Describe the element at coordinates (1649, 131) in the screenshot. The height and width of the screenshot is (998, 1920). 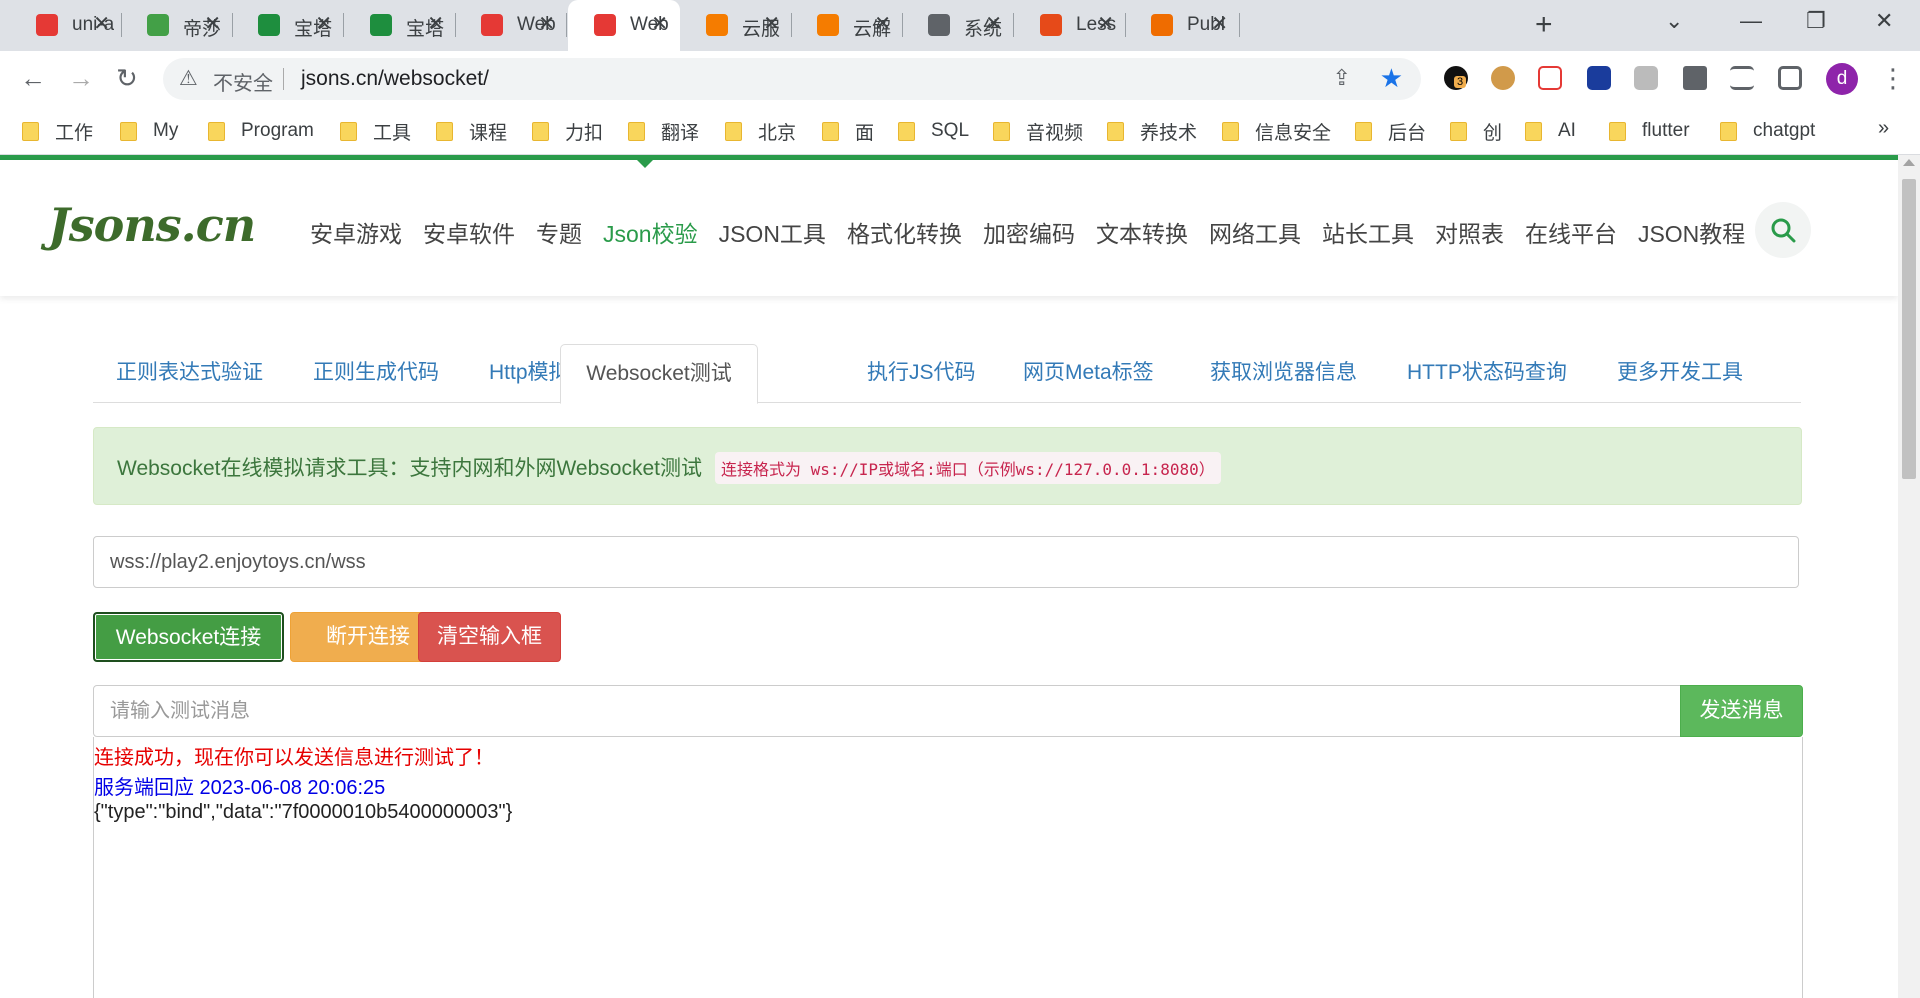
I see `bookmark-folder: flutter` at that location.